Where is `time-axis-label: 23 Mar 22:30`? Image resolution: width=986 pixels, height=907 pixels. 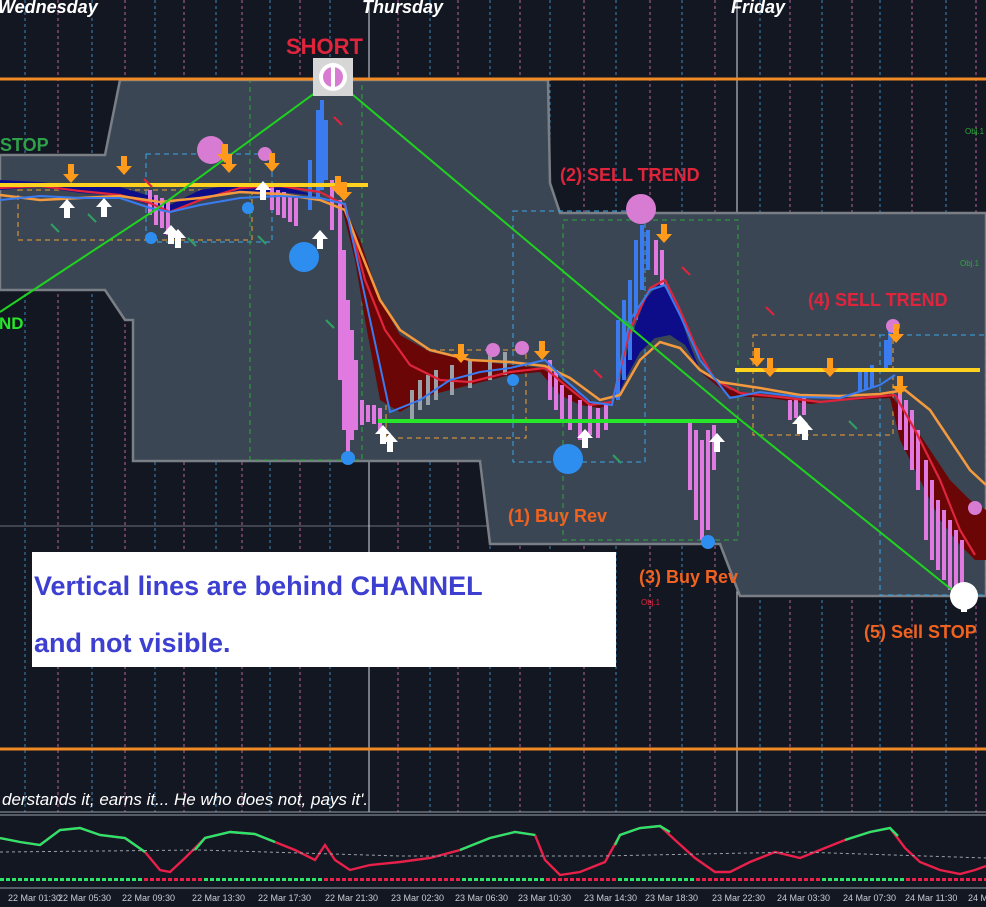 time-axis-label: 23 Mar 22:30 is located at coordinates (738, 898).